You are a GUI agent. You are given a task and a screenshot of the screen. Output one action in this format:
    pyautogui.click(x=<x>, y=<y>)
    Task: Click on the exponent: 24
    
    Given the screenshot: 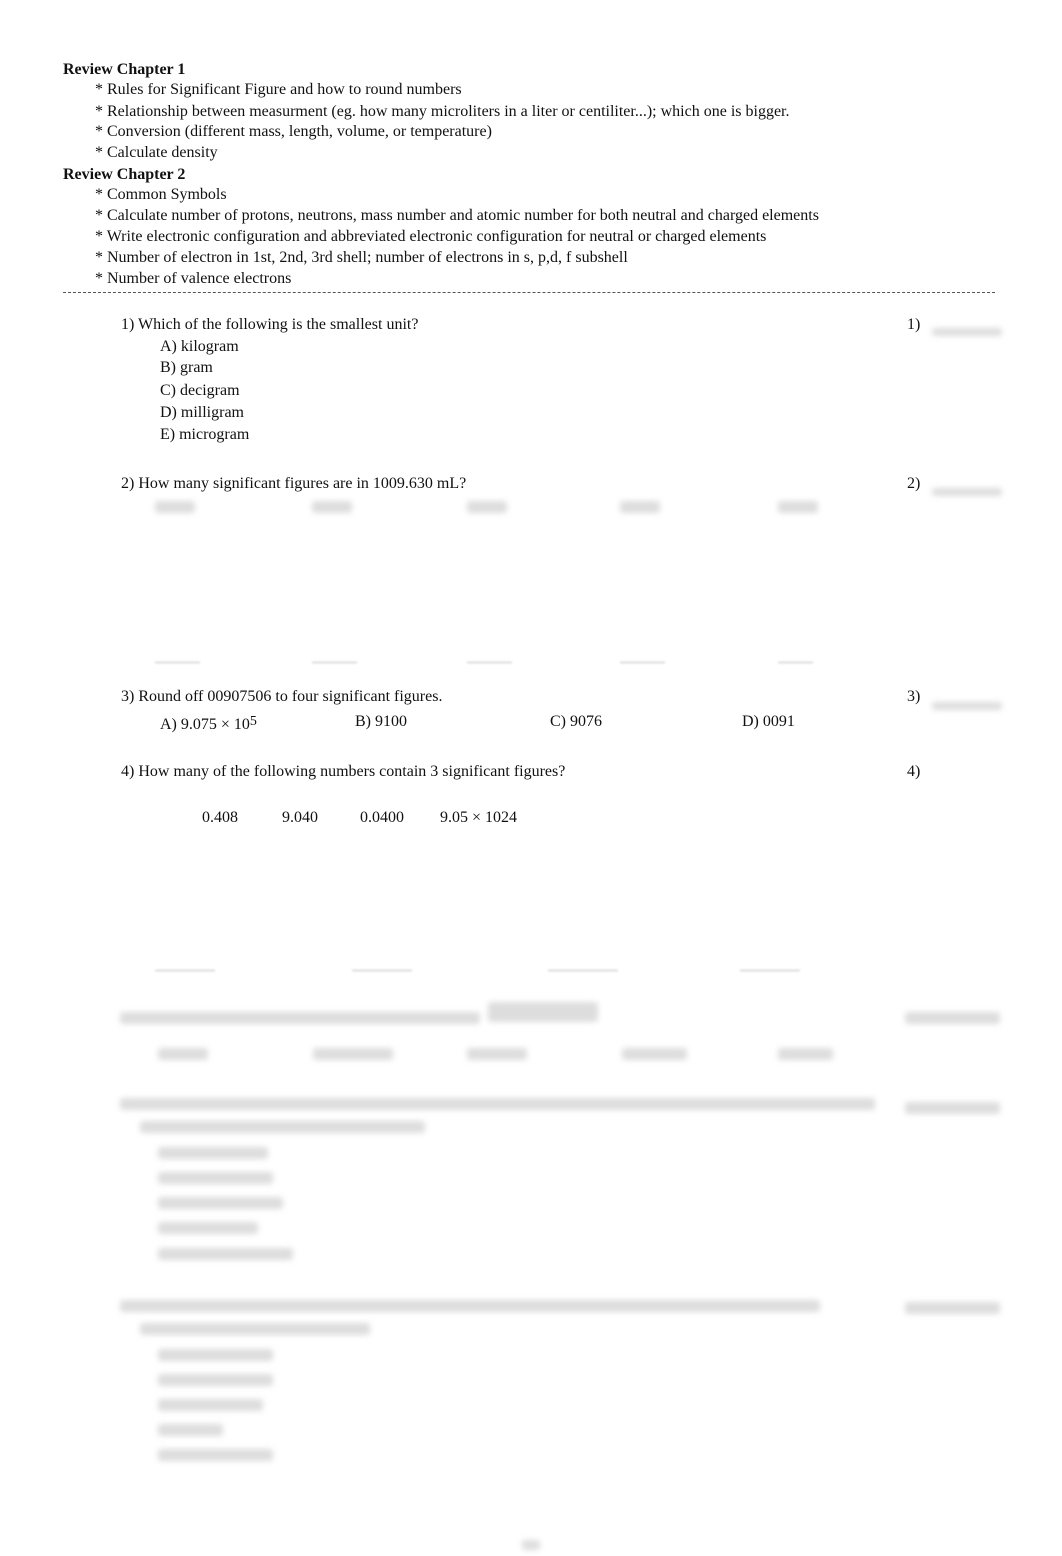 What is the action you would take?
    pyautogui.click(x=509, y=817)
    